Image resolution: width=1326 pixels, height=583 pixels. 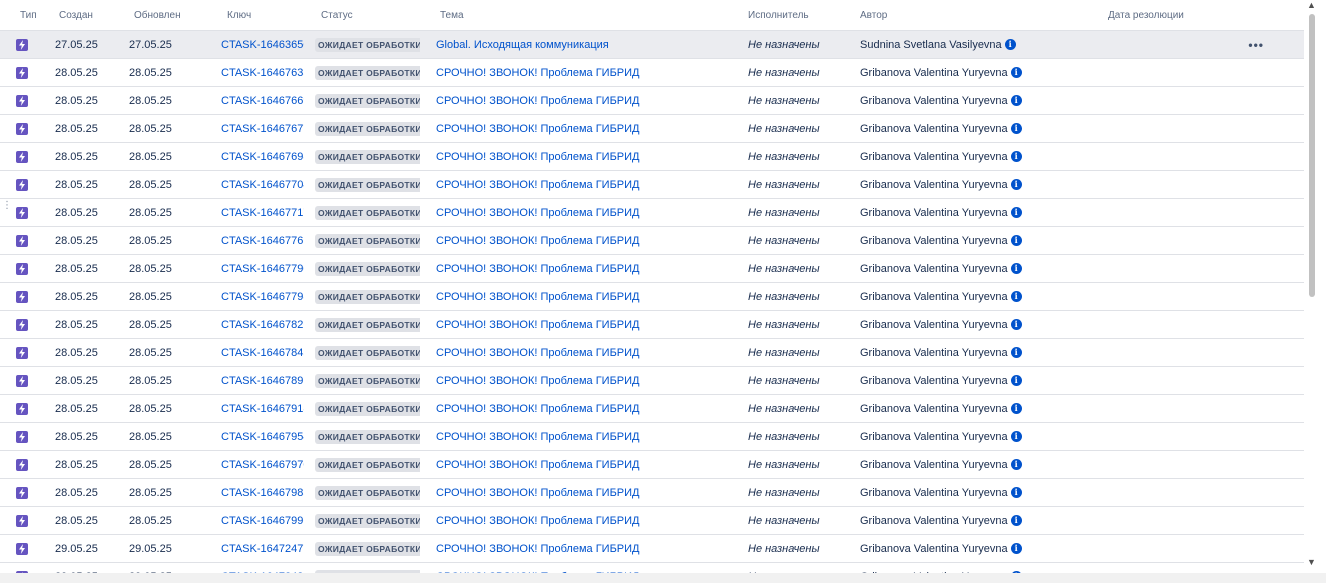 I want to click on issue-key-link: CTASK-16467717, so click(x=262, y=213).